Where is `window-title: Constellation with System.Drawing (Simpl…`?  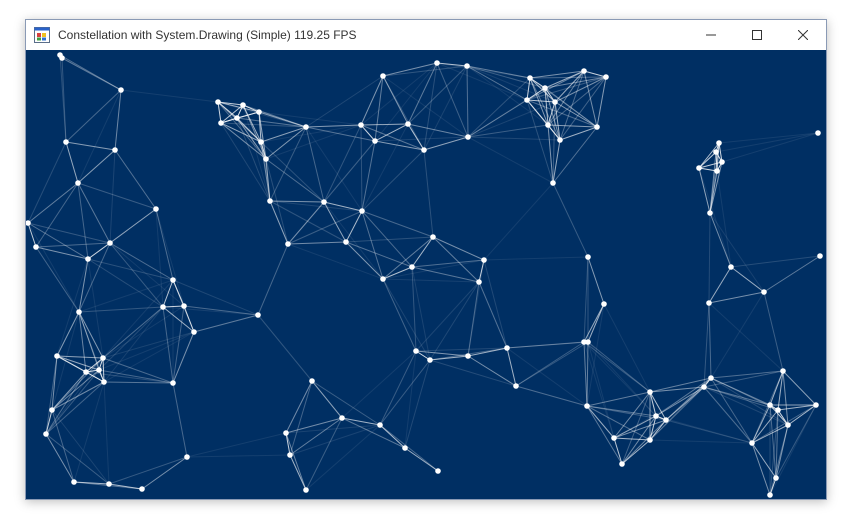 window-title: Constellation with System.Drawing (Simpl… is located at coordinates (207, 35).